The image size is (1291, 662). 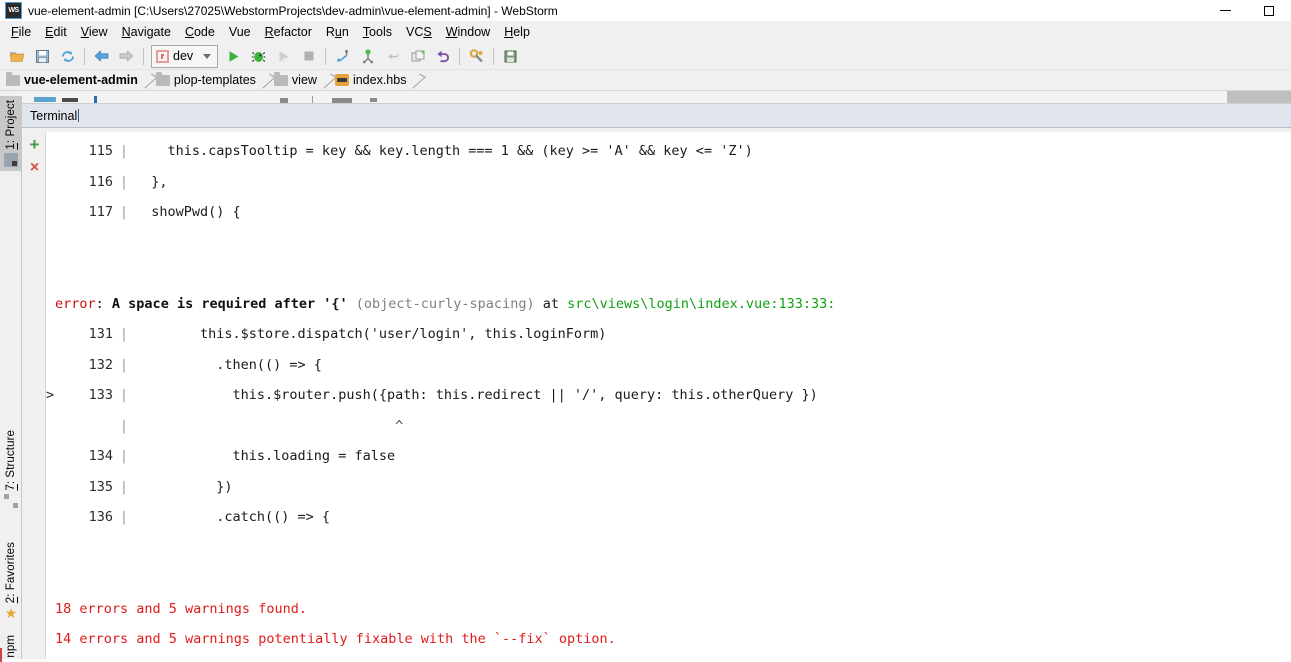 What do you see at coordinates (656, 97) in the screenshot?
I see `editor-tab-strip` at bounding box center [656, 97].